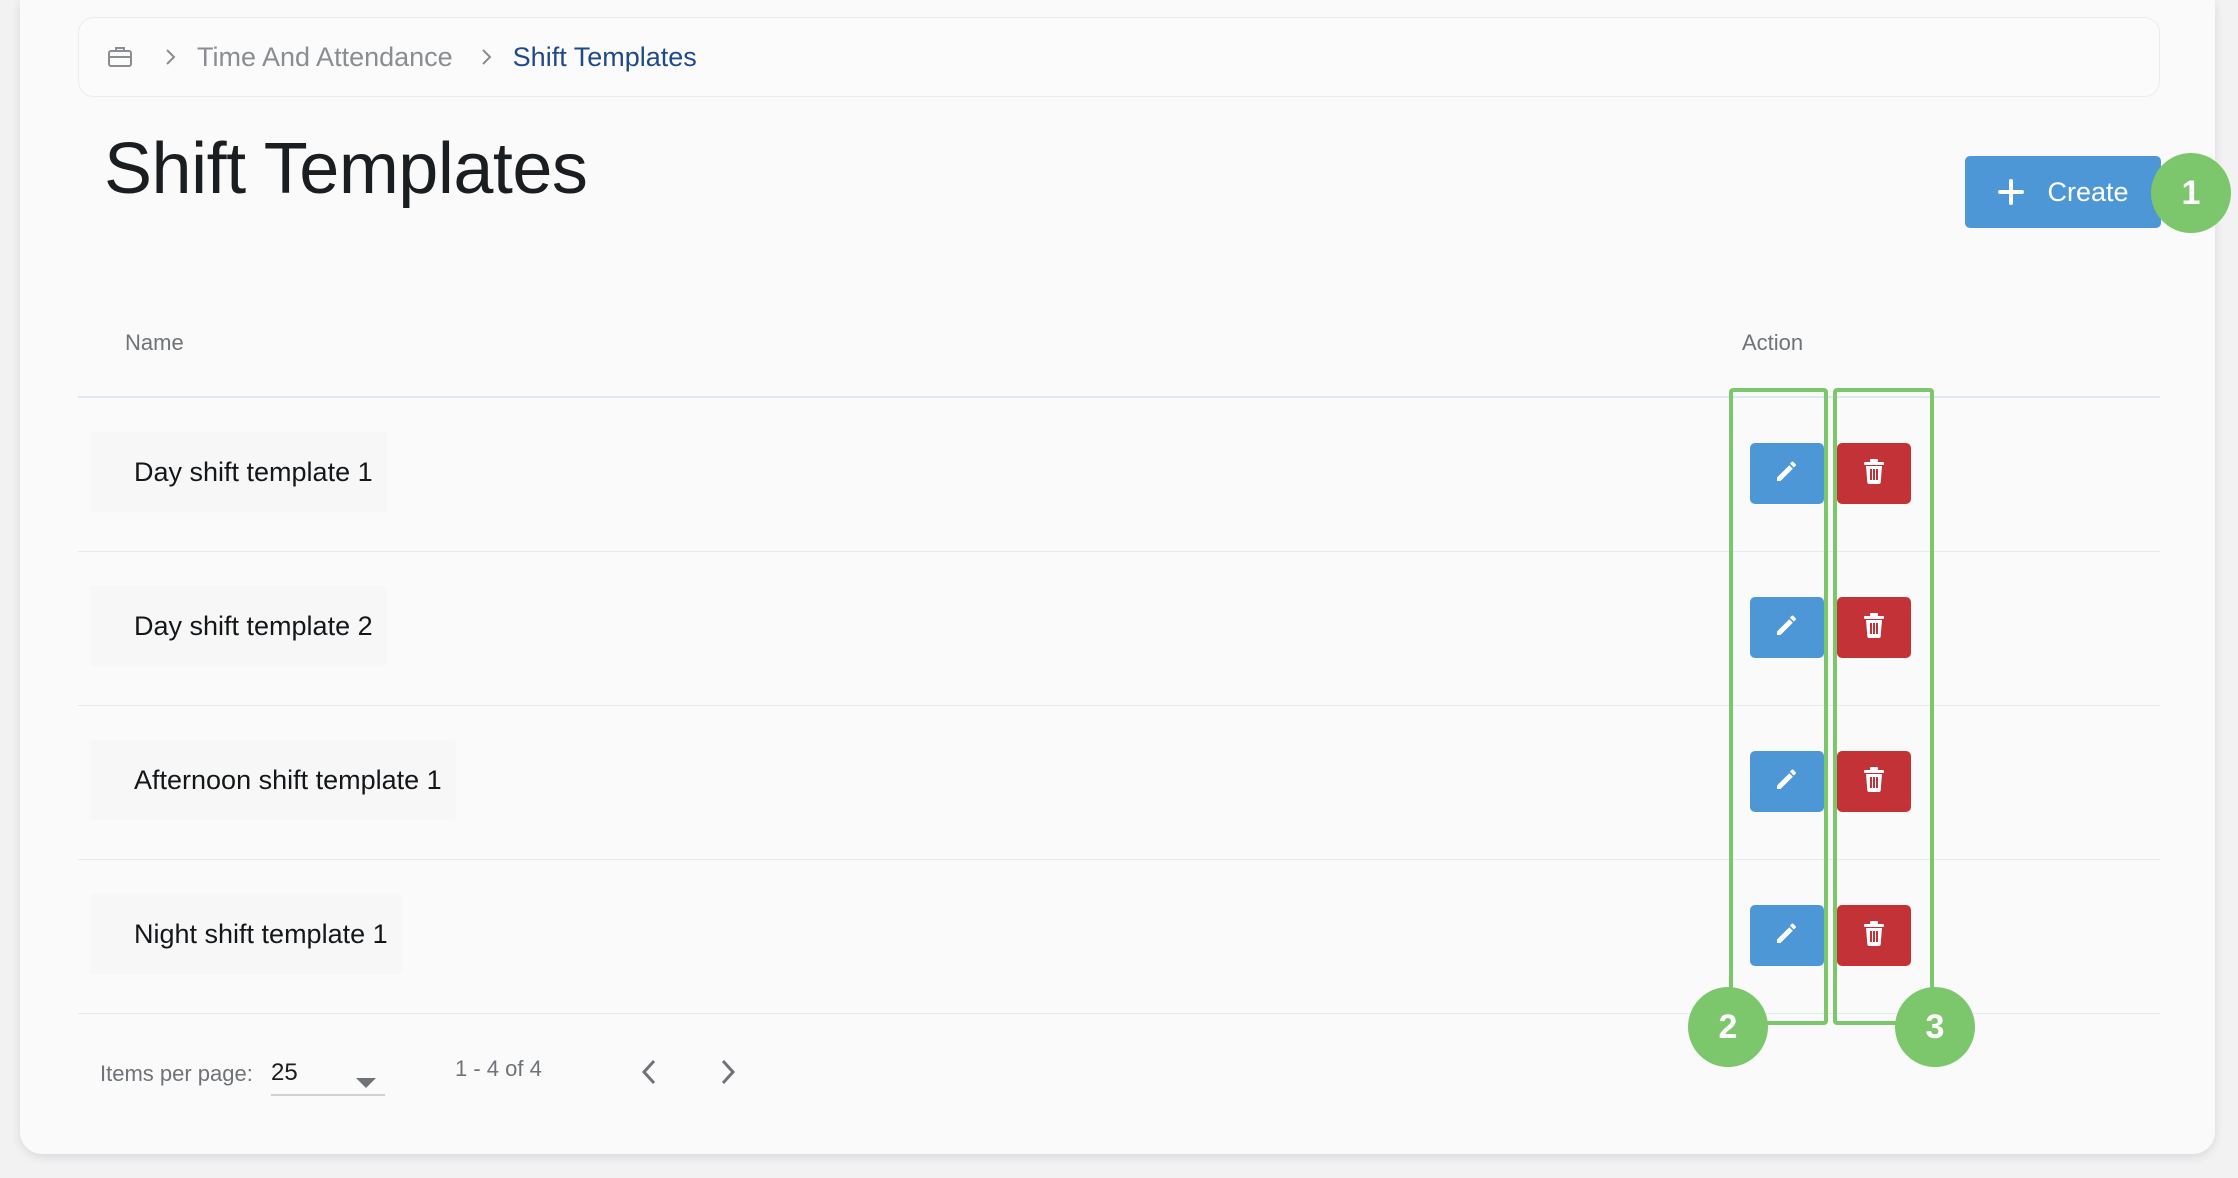  I want to click on pagination-range: 1 - 4 of 4, so click(498, 1068).